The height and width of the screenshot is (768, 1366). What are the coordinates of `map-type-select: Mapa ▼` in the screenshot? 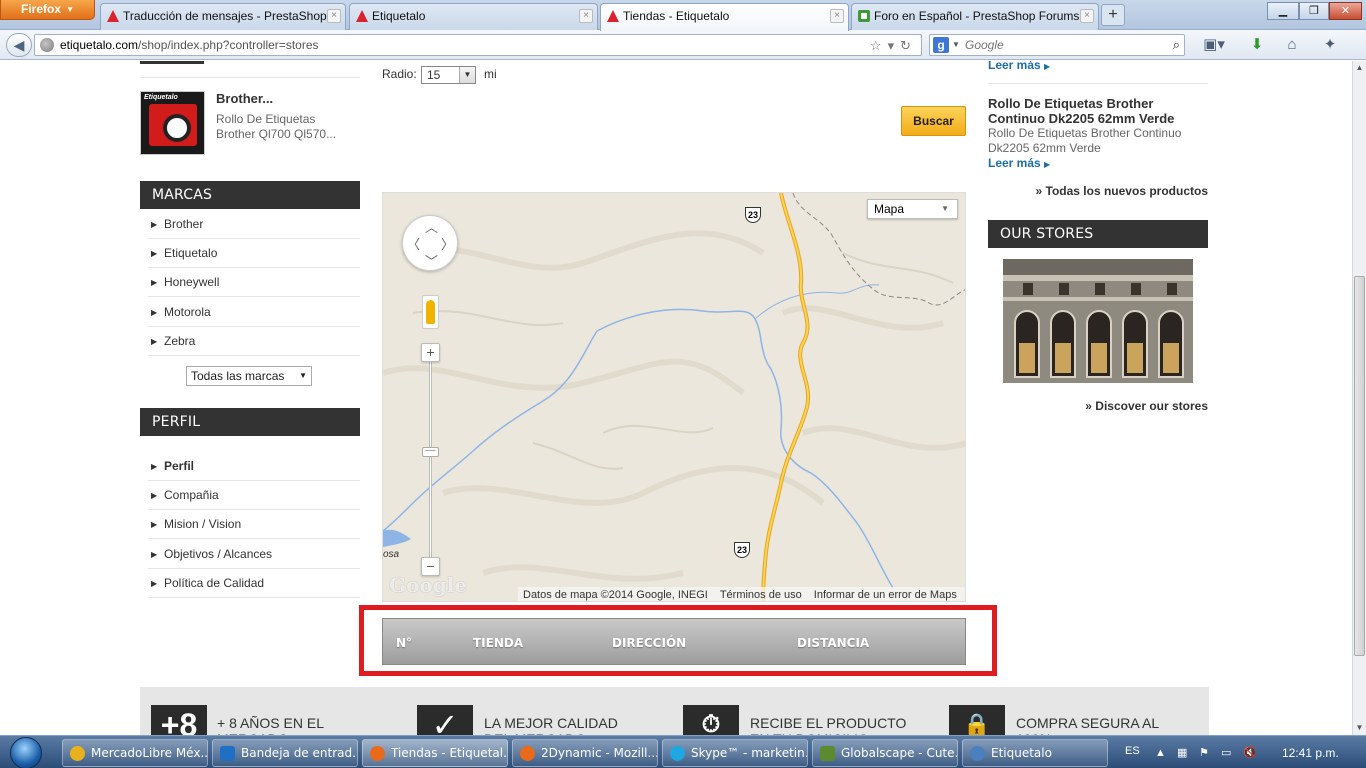 It's located at (912, 209).